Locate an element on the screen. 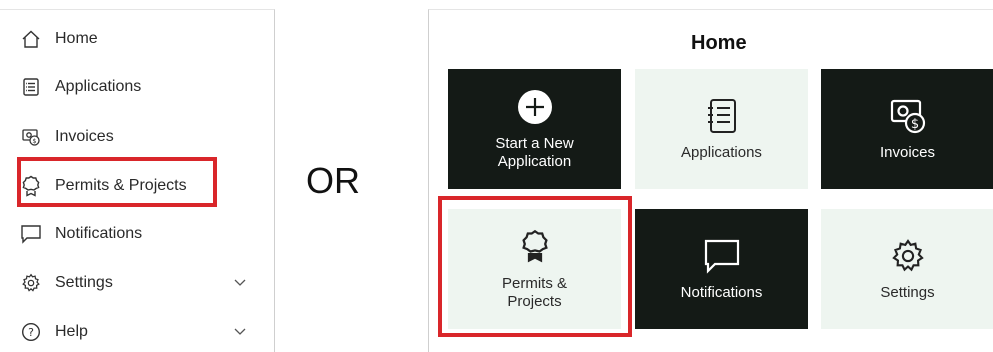  sidebar-item-label: Invoices is located at coordinates (84, 136).